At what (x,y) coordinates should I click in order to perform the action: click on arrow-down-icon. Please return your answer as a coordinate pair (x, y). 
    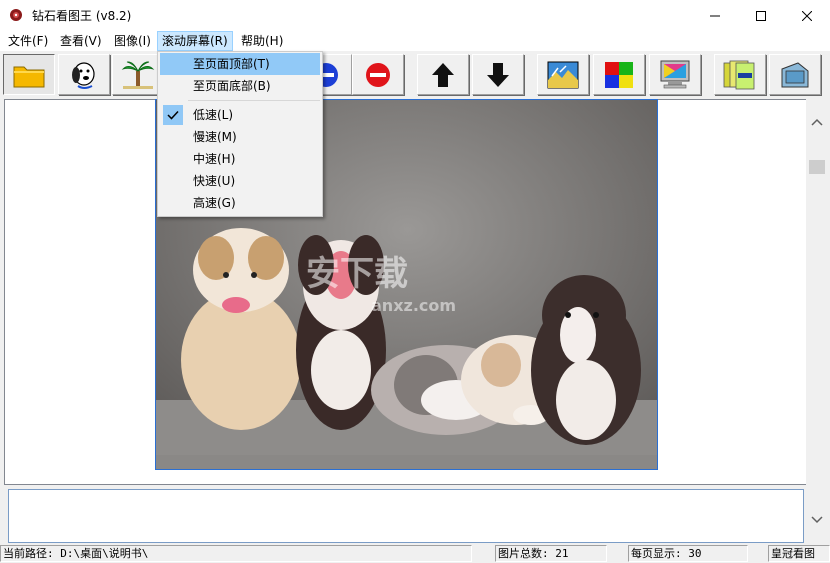
    Looking at the image, I should click on (498, 74).